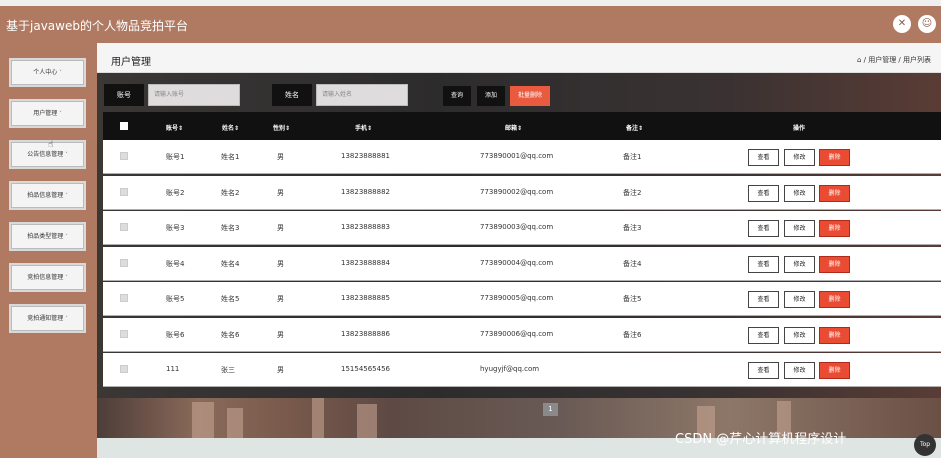 This screenshot has width=941, height=458. Describe the element at coordinates (281, 127) in the screenshot. I see `column-header-gender: 性别⇕` at that location.